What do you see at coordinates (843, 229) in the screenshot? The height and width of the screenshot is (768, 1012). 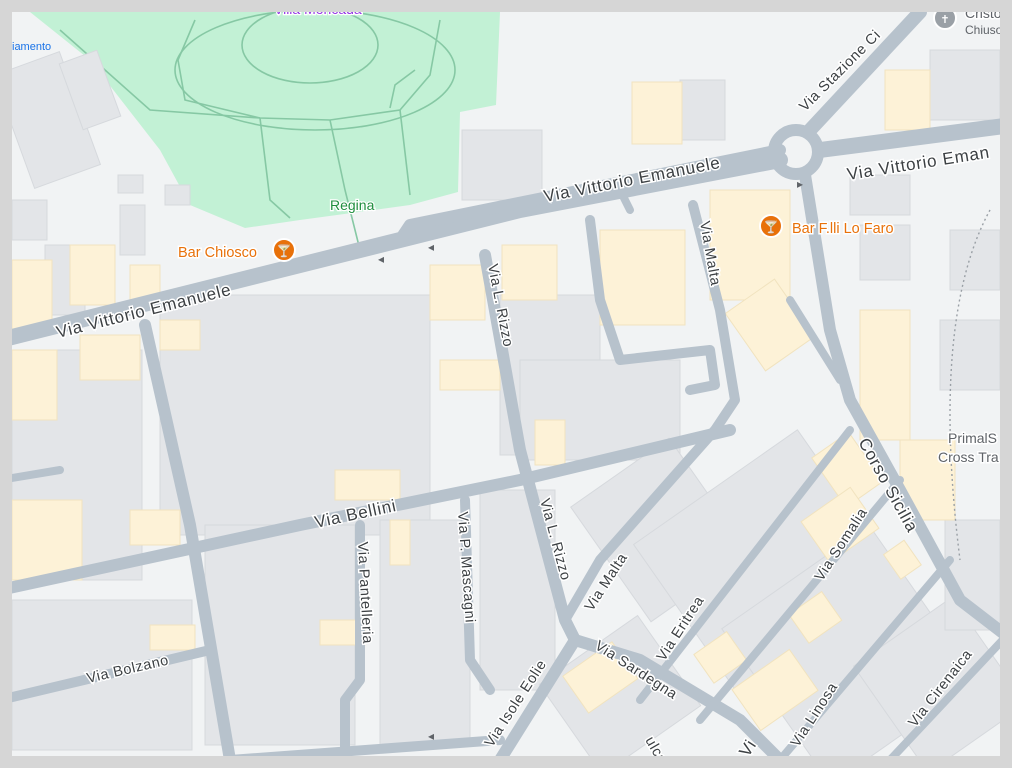 I see `poi-bar-lo-faro-label: Bar F.lli Lo Faro` at bounding box center [843, 229].